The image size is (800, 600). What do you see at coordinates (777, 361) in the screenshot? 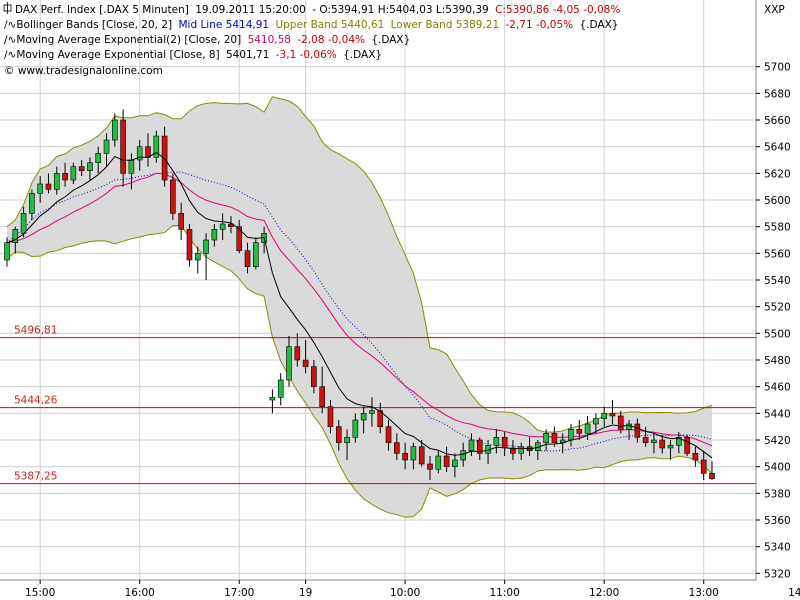
I see `y-tick-label: 5480` at bounding box center [777, 361].